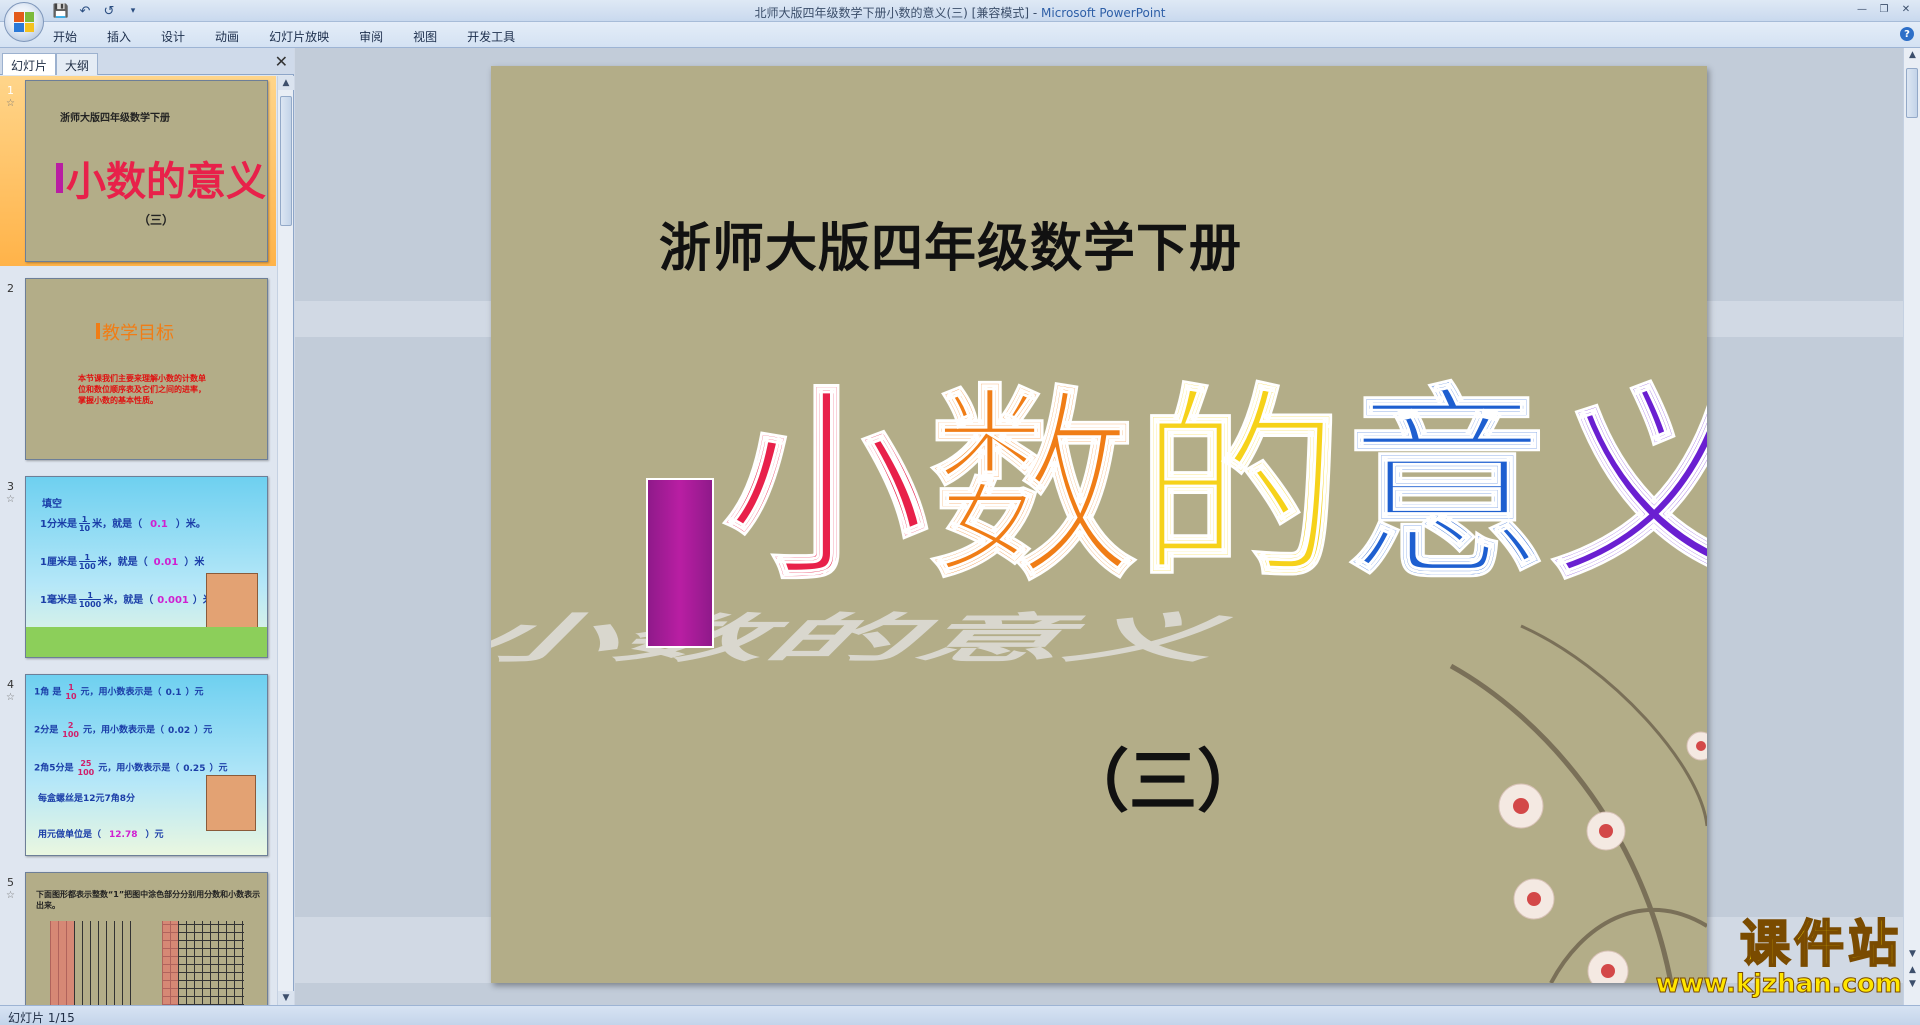 The height and width of the screenshot is (1025, 1920). What do you see at coordinates (29, 64) in the screenshot?
I see `panel-tab-slides: 幻灯片` at bounding box center [29, 64].